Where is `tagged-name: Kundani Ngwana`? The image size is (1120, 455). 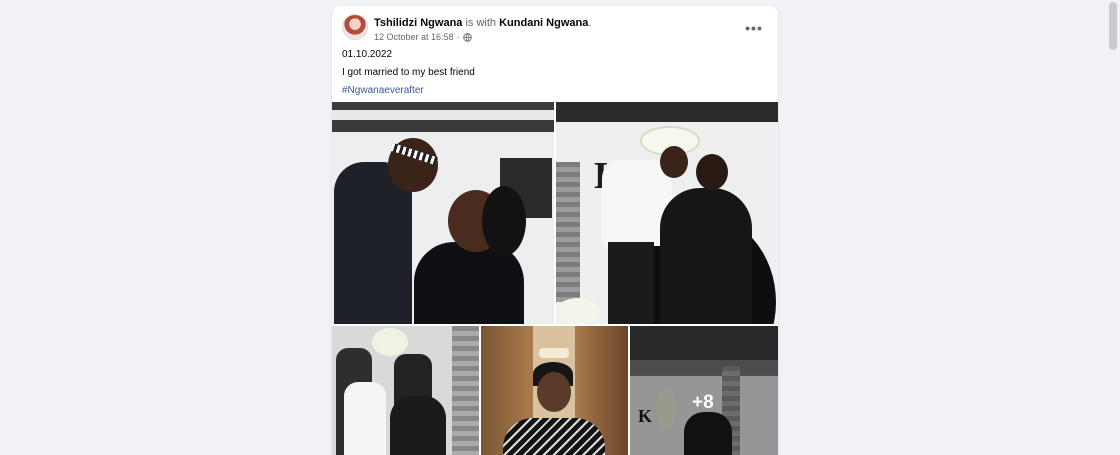 tagged-name: Kundani Ngwana is located at coordinates (543, 23).